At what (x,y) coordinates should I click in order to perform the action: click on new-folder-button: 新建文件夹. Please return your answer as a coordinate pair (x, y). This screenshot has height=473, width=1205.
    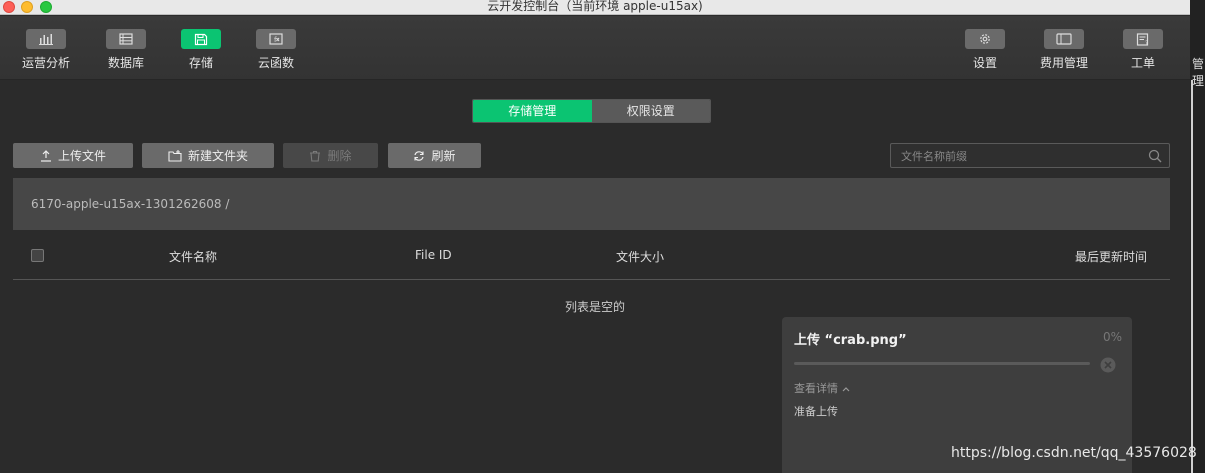
    Looking at the image, I should click on (208, 155).